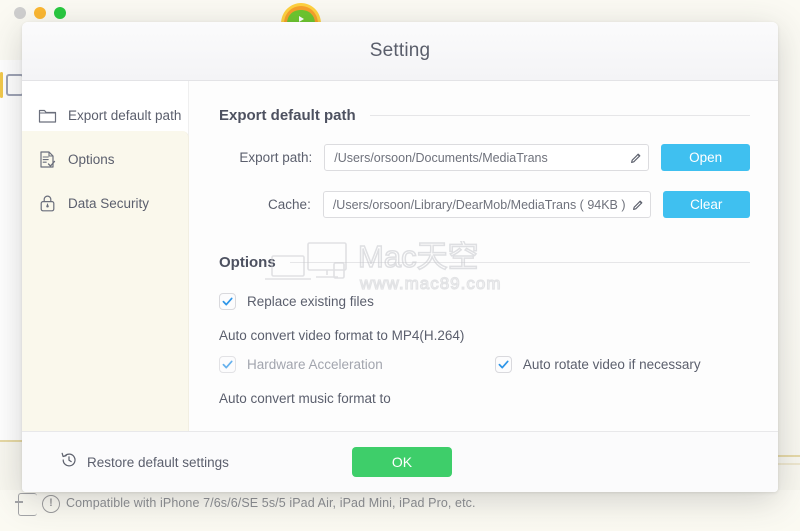 The width and height of the screenshot is (800, 531). Describe the element at coordinates (441, 157) in the screenshot. I see `export-path-value: /Users/orsoon/Documents/MediaTrans` at that location.